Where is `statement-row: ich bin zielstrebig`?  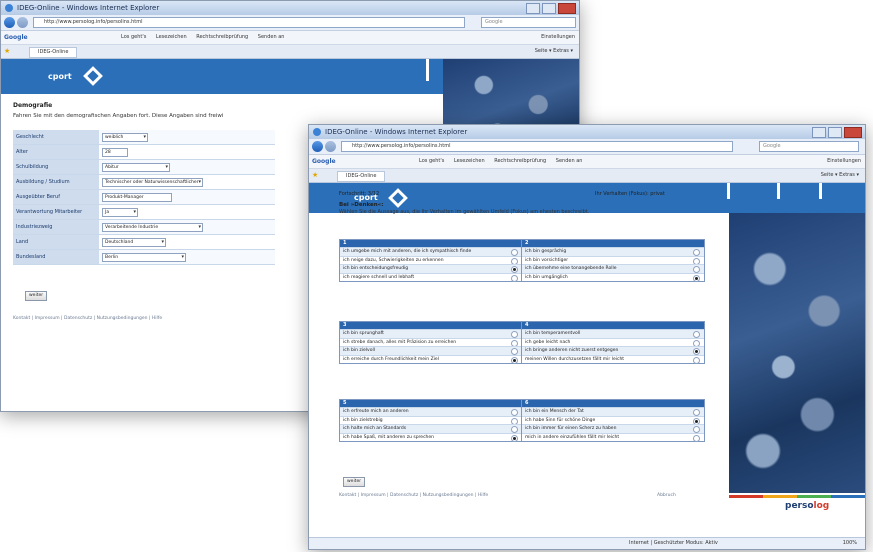
statement-row: ich bin zielstrebig is located at coordinates (431, 420).